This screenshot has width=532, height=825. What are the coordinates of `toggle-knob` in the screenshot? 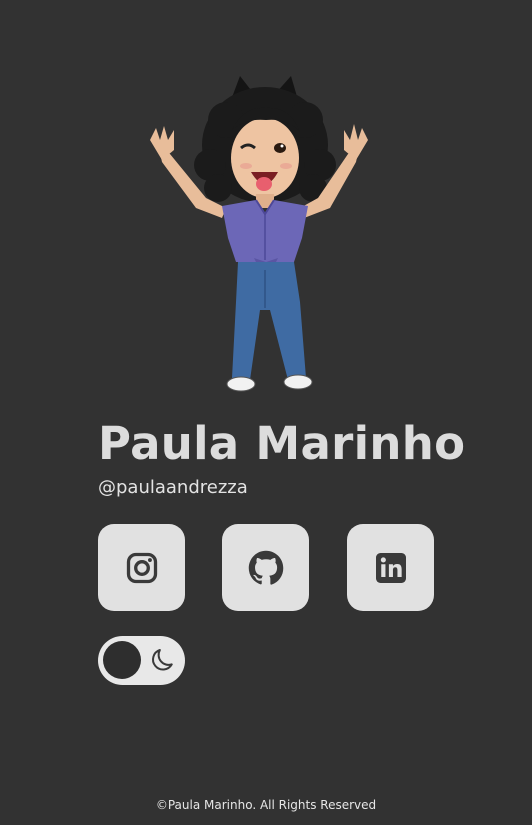 It's located at (122, 660).